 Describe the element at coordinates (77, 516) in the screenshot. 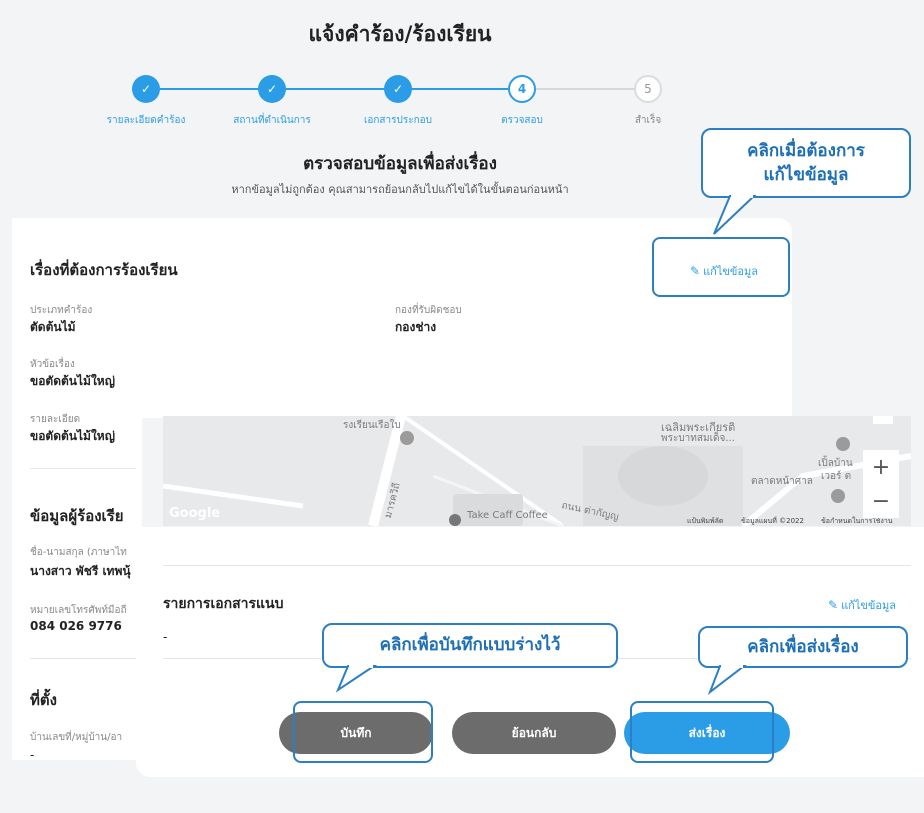

I see `complainant-heading: ข้อมูลผู้ร้องเรีย` at that location.